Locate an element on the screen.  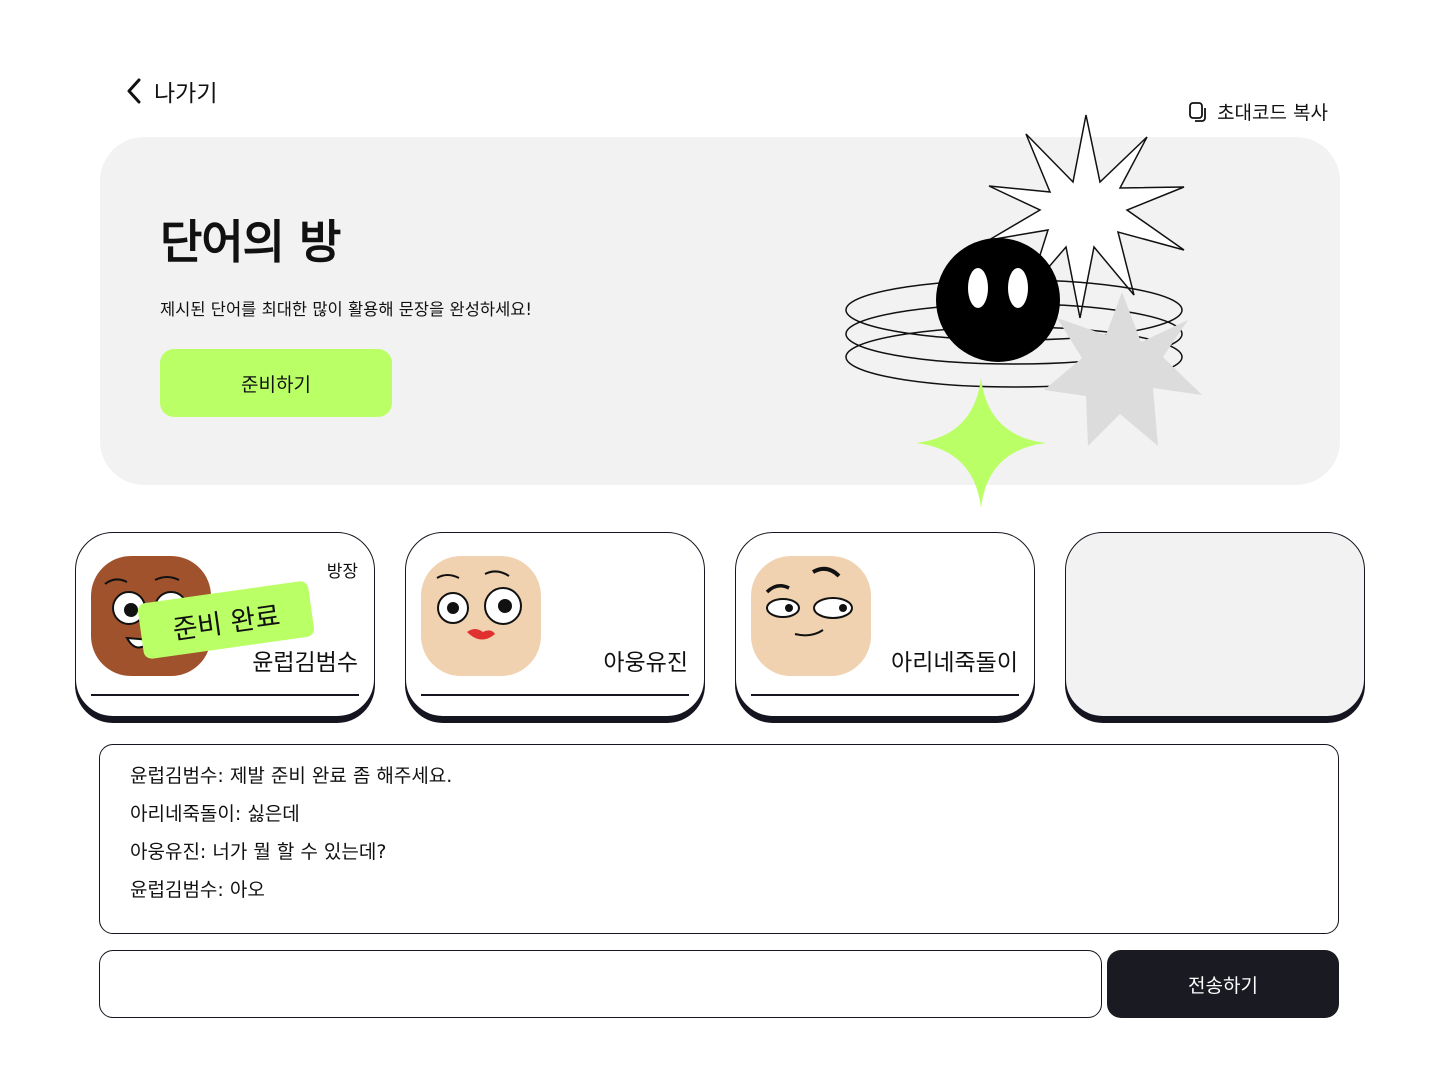
chat-message: 아리네죽돌이: 싫은데 is located at coordinates (215, 814).